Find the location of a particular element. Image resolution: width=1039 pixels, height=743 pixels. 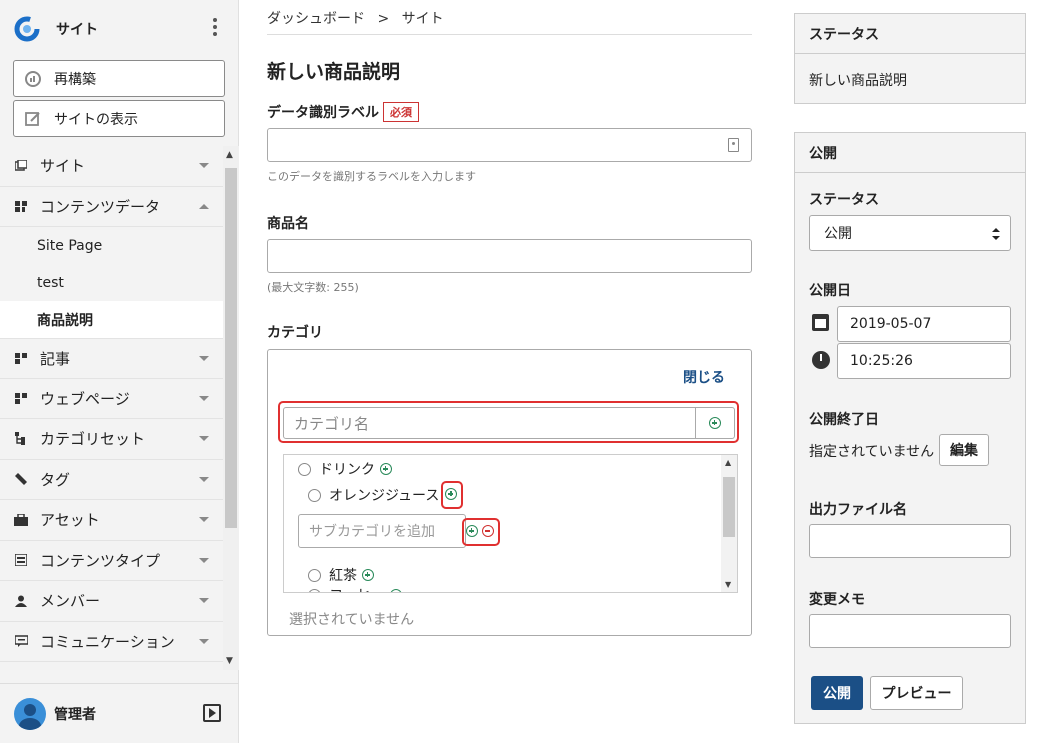

sidebar-item-entry: 記事 is located at coordinates (111, 358).